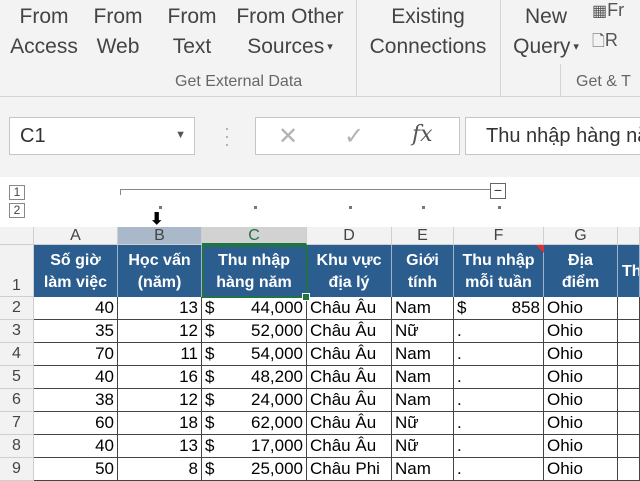 The height and width of the screenshot is (481, 640). Describe the element at coordinates (44, 32) in the screenshot. I see `from-access-button: From Access` at that location.